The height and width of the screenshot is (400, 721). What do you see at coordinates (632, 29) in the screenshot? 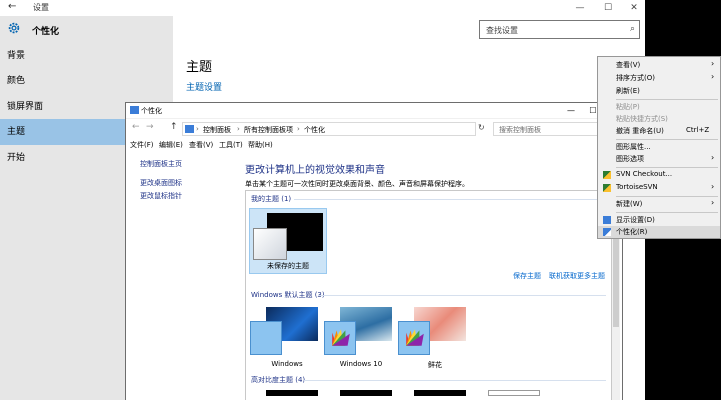
I see `search-icon: ⌕` at bounding box center [632, 29].